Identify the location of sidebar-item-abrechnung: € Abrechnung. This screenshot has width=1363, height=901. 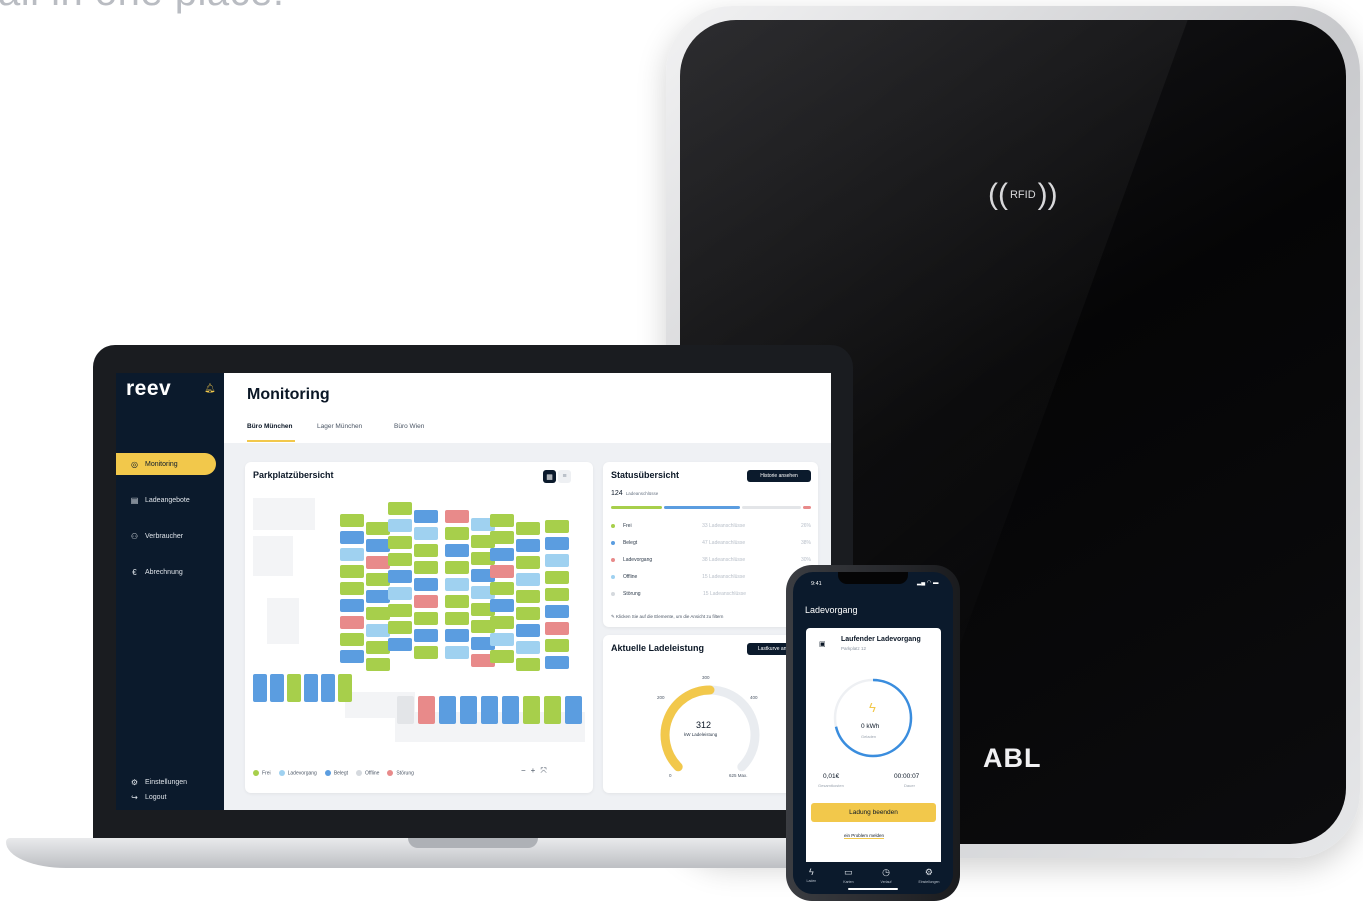
(166, 572).